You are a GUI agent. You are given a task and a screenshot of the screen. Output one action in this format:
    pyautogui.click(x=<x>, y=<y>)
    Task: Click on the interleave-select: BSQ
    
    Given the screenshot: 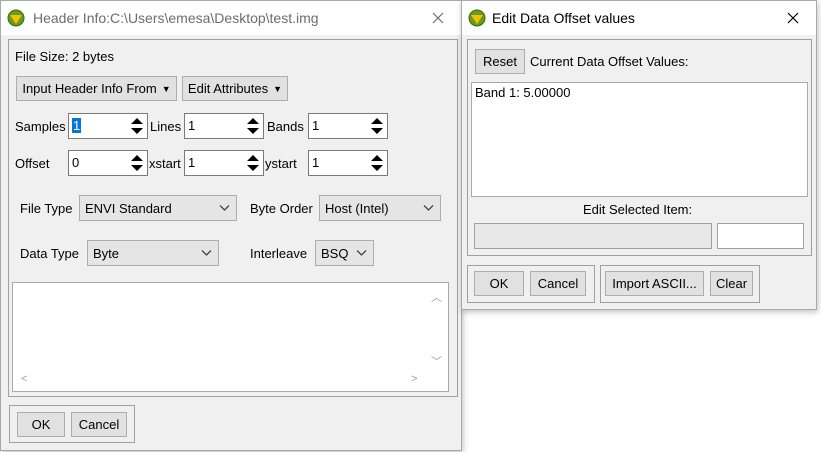 What is the action you would take?
    pyautogui.click(x=344, y=253)
    